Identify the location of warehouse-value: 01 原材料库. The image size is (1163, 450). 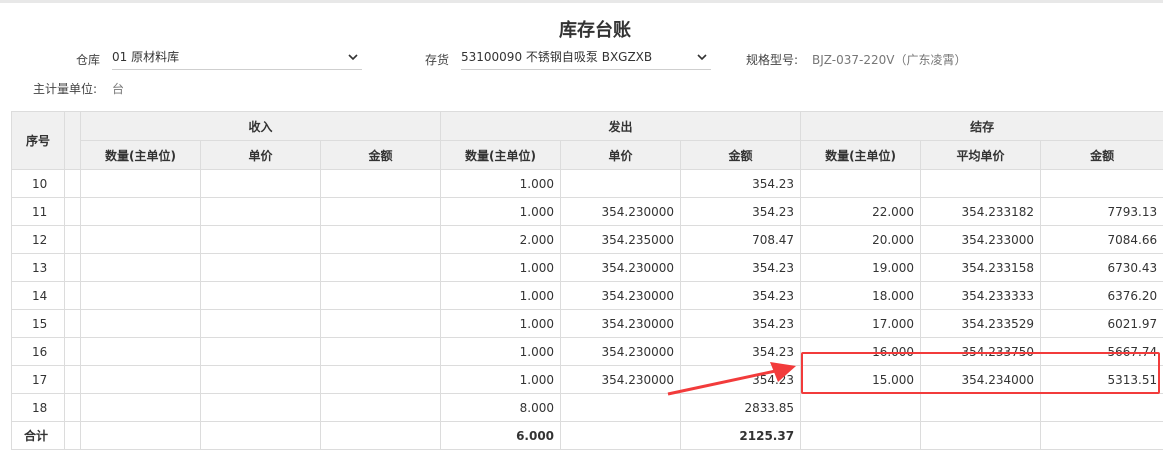
(145, 57).